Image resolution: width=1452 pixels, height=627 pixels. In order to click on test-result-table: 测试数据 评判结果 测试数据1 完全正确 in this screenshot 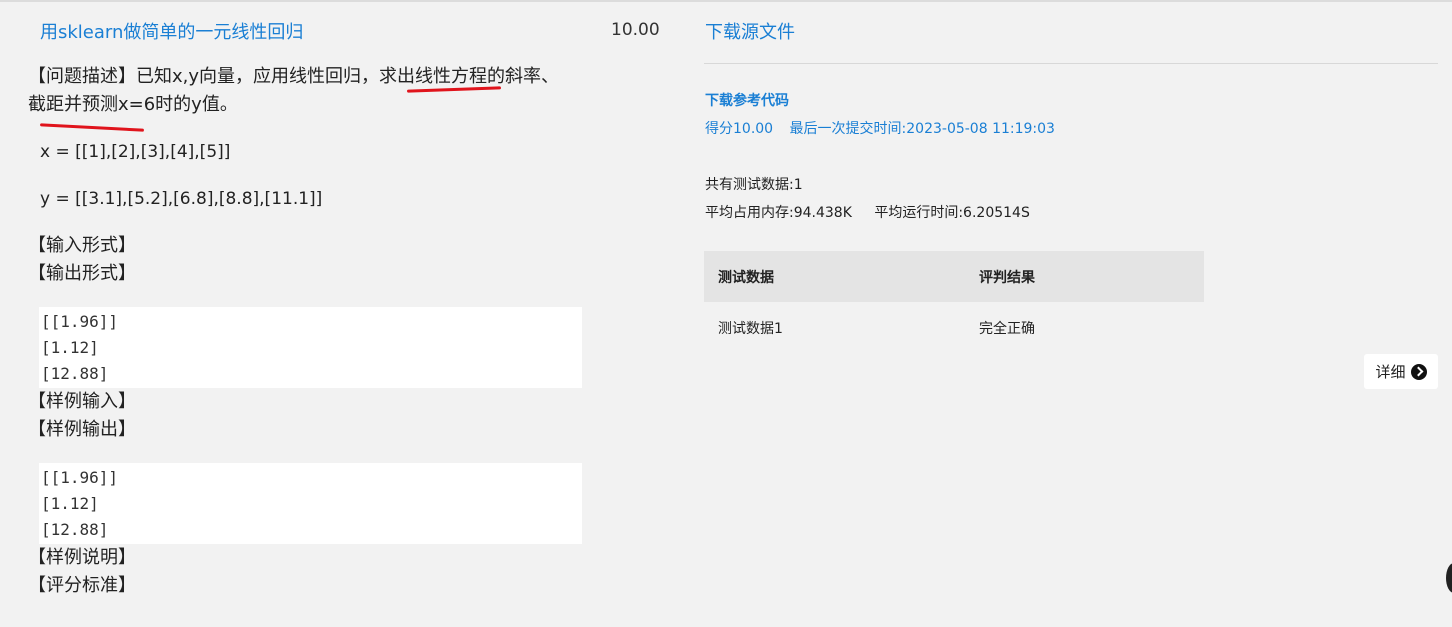, I will do `click(954, 302)`.